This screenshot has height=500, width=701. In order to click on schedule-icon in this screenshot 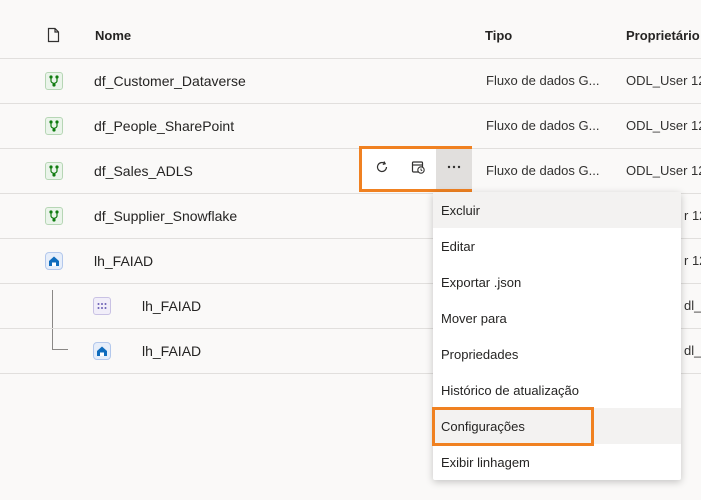, I will do `click(418, 169)`.